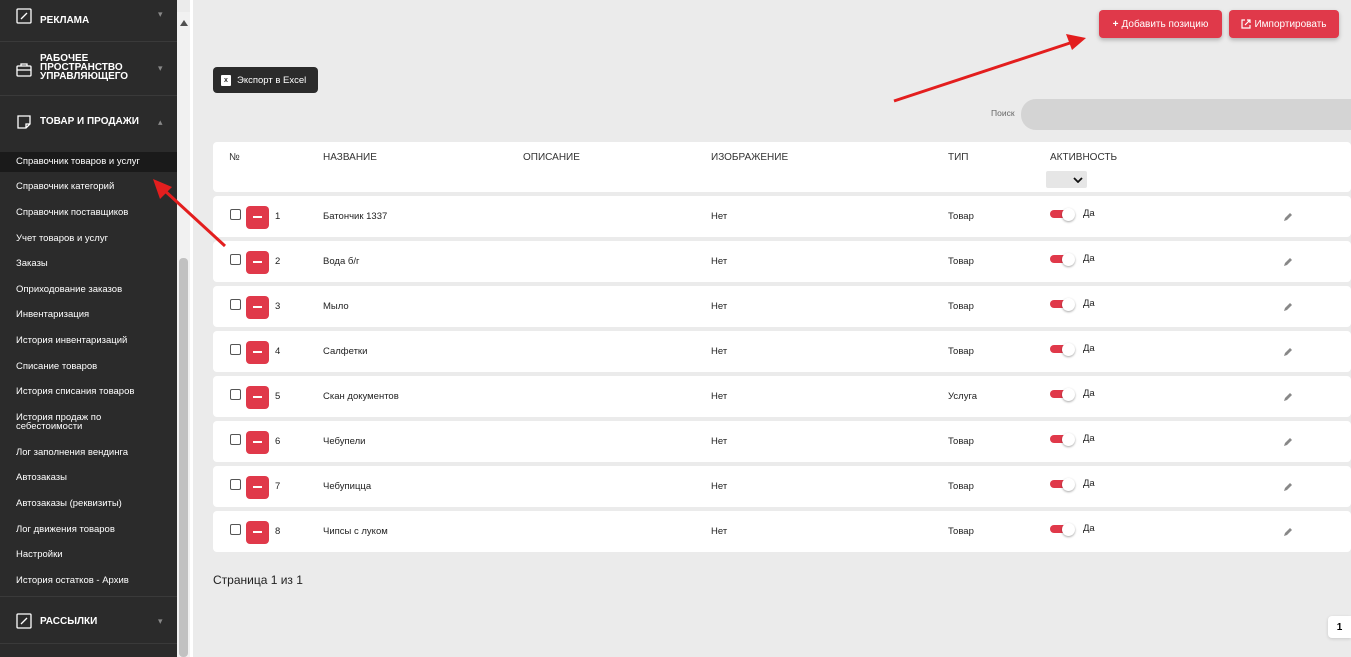 Image resolution: width=1351 pixels, height=657 pixels. I want to click on sidebar-item-categories: Справочник категорий, so click(88, 187).